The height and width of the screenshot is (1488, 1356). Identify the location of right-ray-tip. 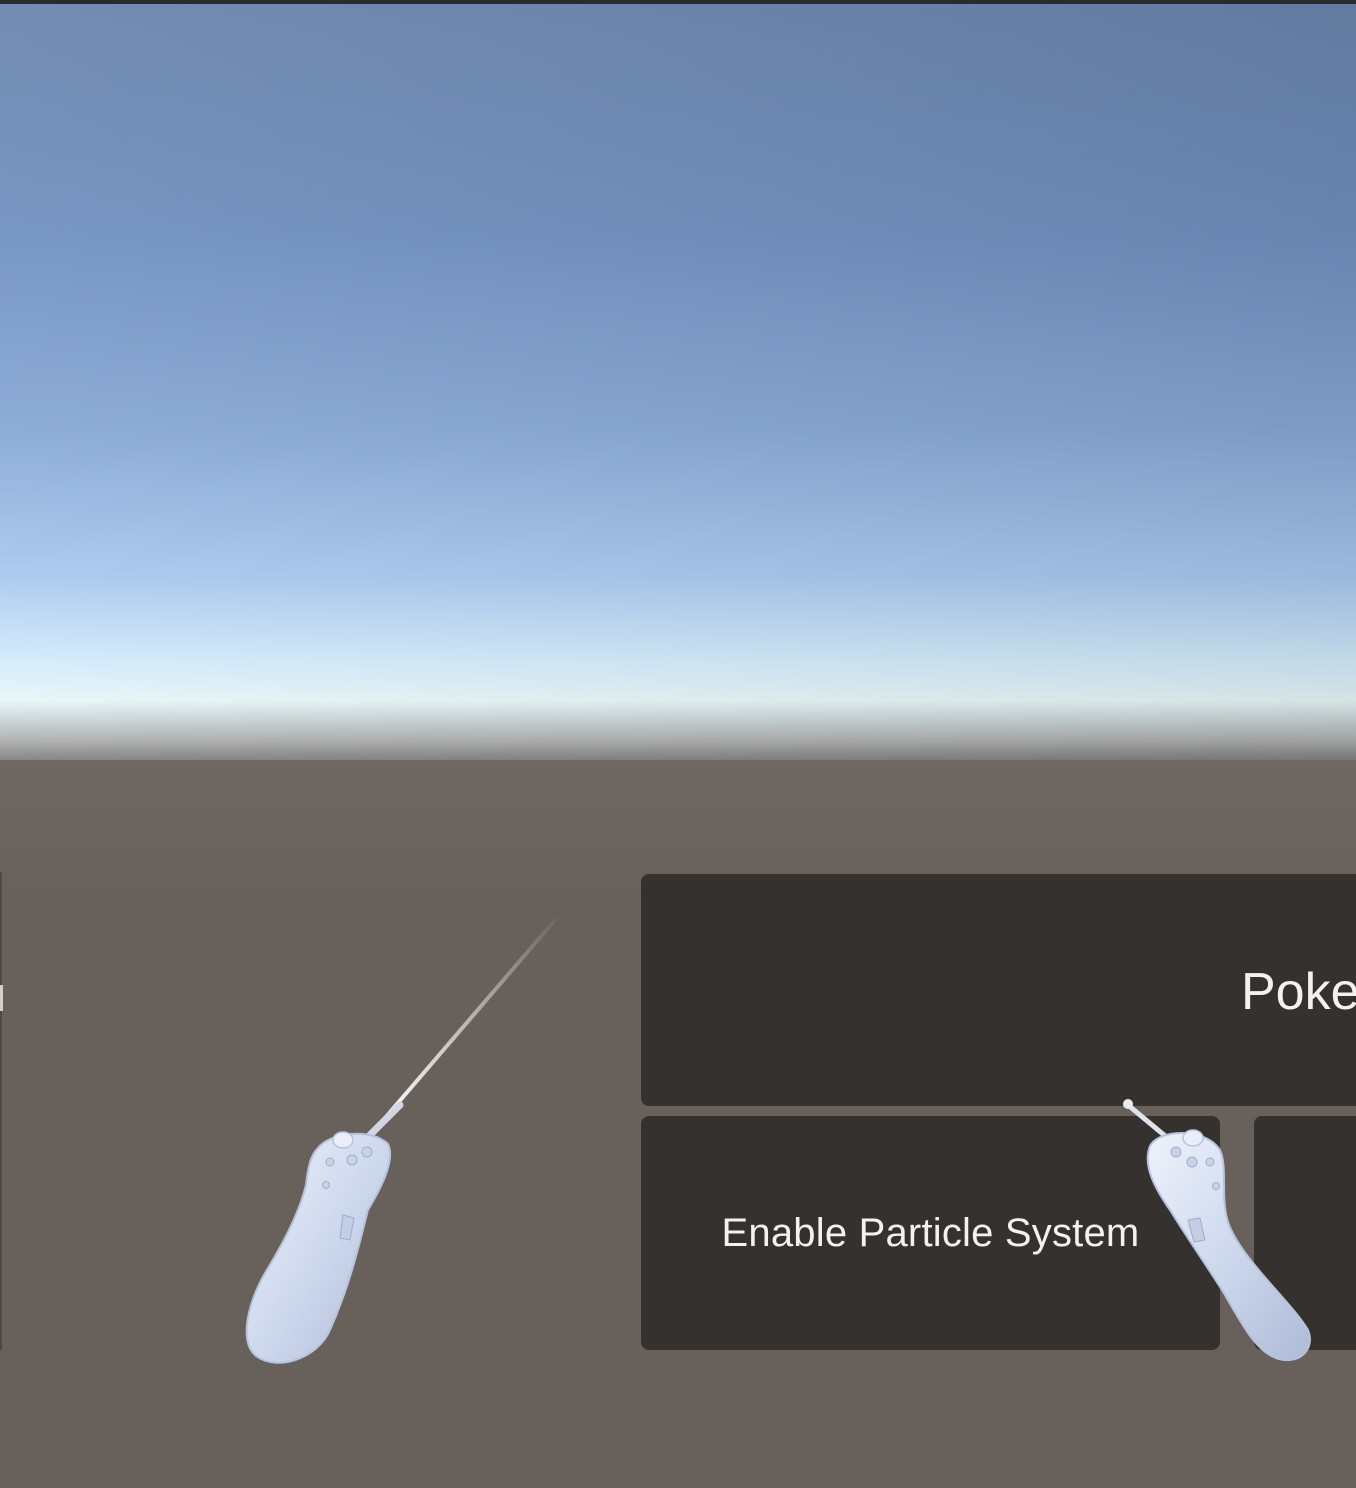
(1128, 1104).